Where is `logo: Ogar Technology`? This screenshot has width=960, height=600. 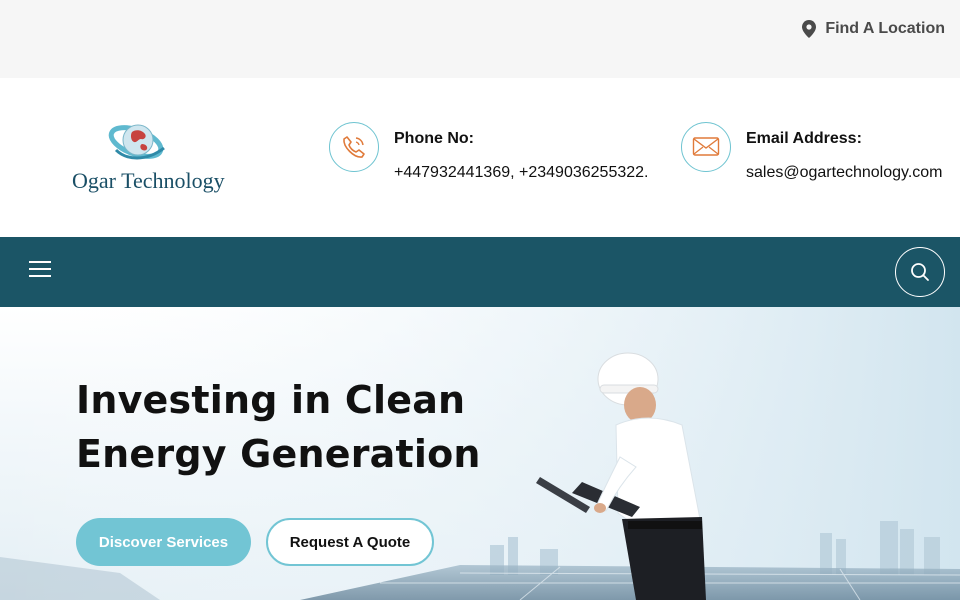 logo: Ogar Technology is located at coordinates (150, 157).